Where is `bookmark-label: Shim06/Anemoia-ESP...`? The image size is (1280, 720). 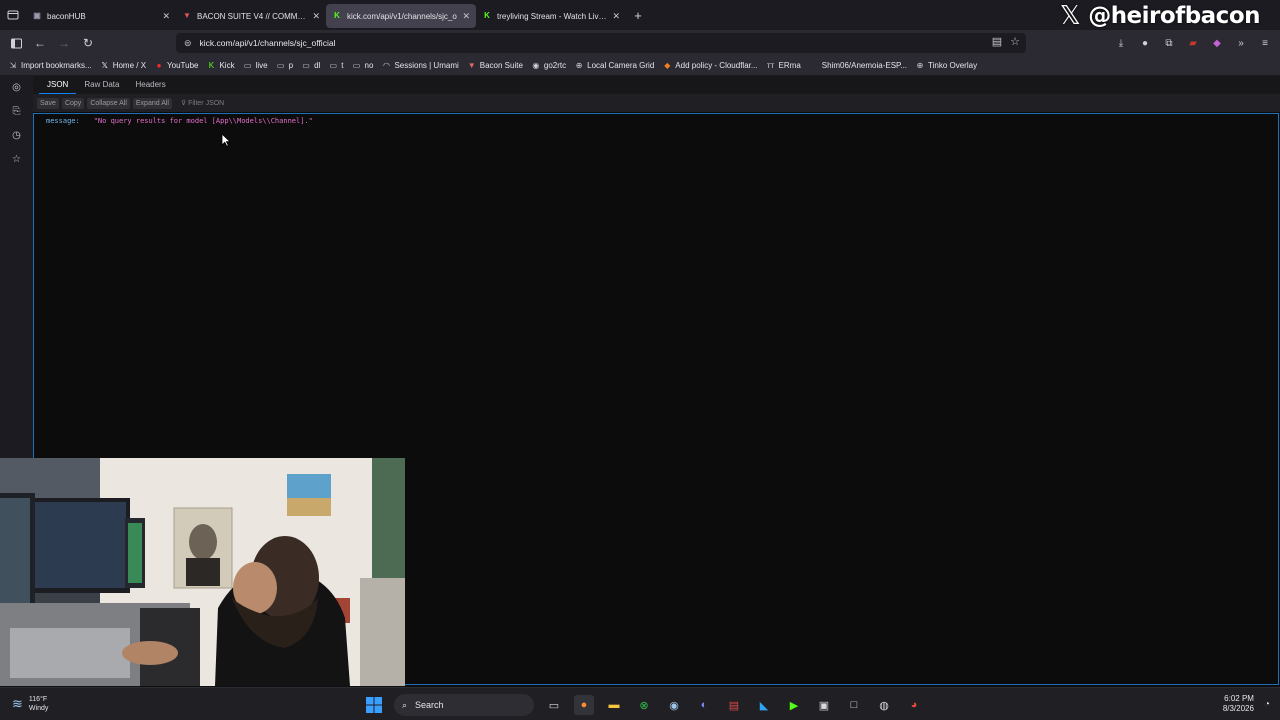 bookmark-label: Shim06/Anemoia-ESP... is located at coordinates (864, 65).